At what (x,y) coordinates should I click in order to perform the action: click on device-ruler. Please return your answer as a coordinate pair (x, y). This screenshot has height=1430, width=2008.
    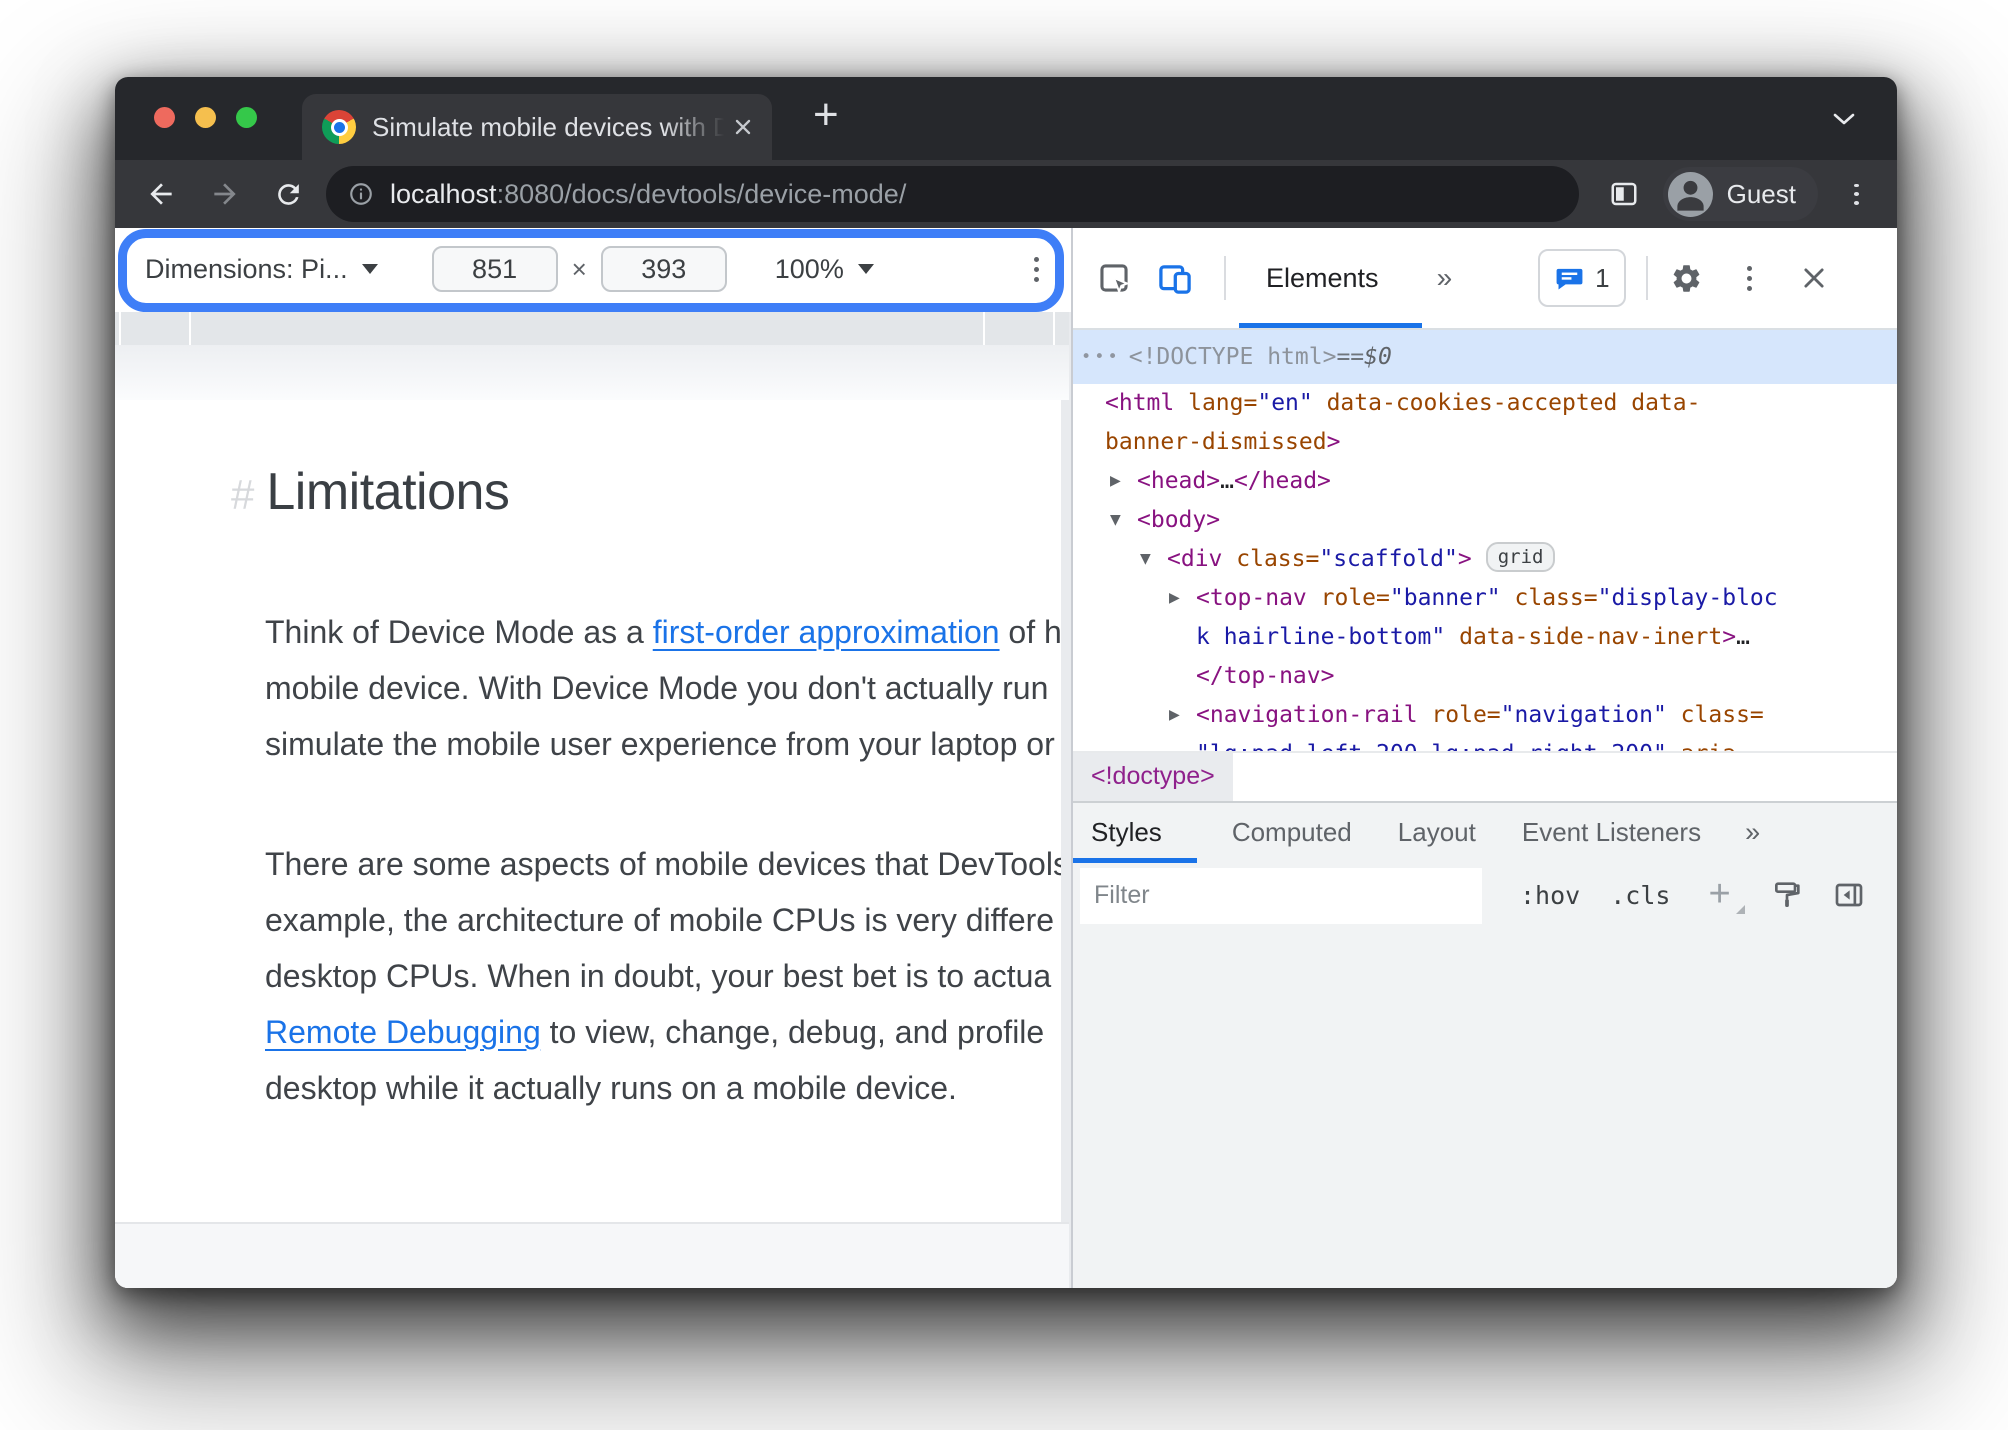
    Looking at the image, I should click on (592, 328).